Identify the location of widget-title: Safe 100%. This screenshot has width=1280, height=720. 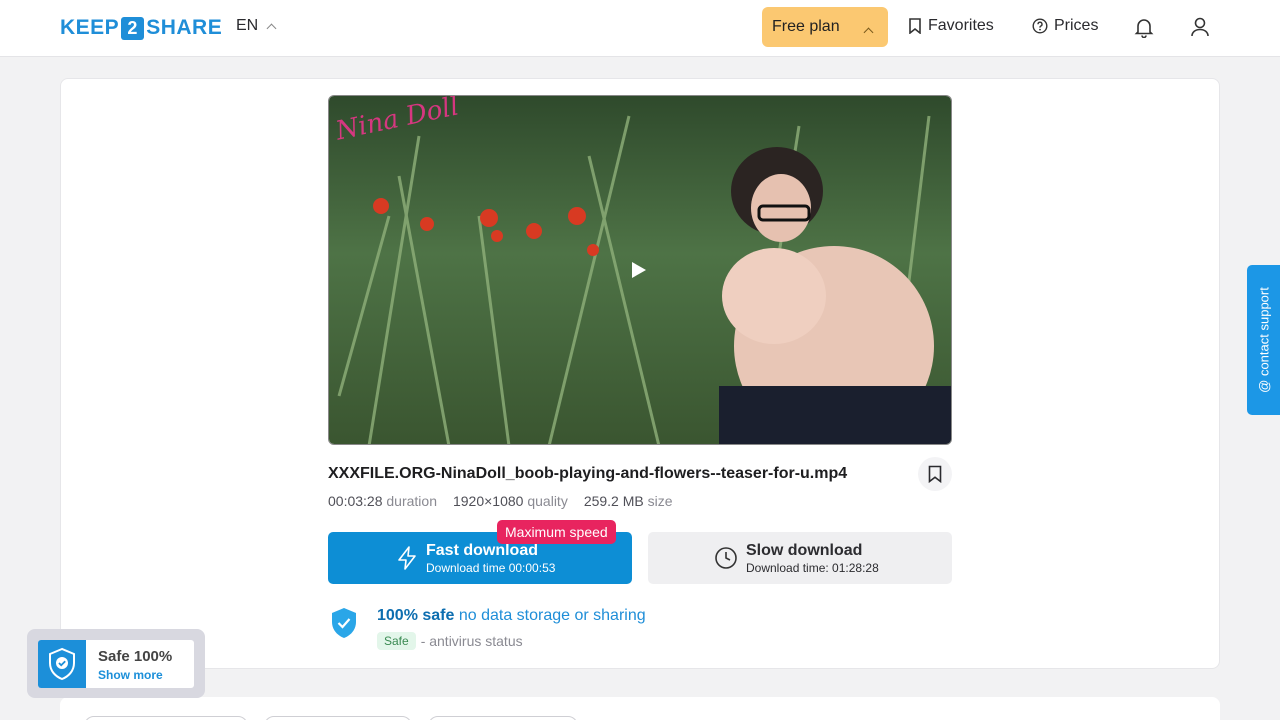
(135, 656).